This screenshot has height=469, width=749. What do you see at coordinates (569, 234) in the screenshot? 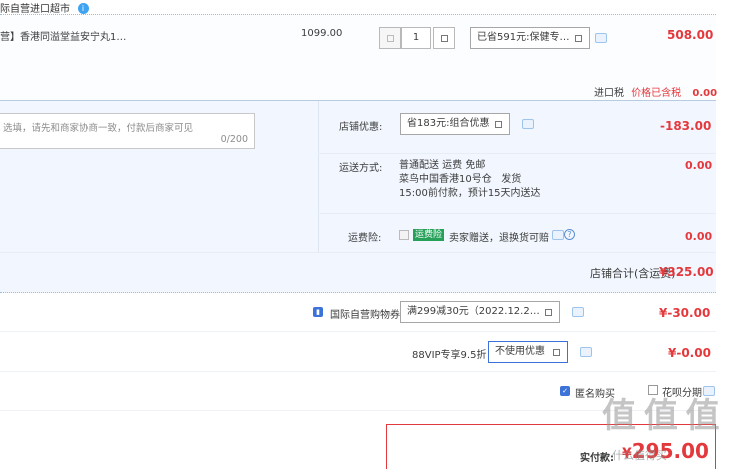
I see `help-icon: ?` at bounding box center [569, 234].